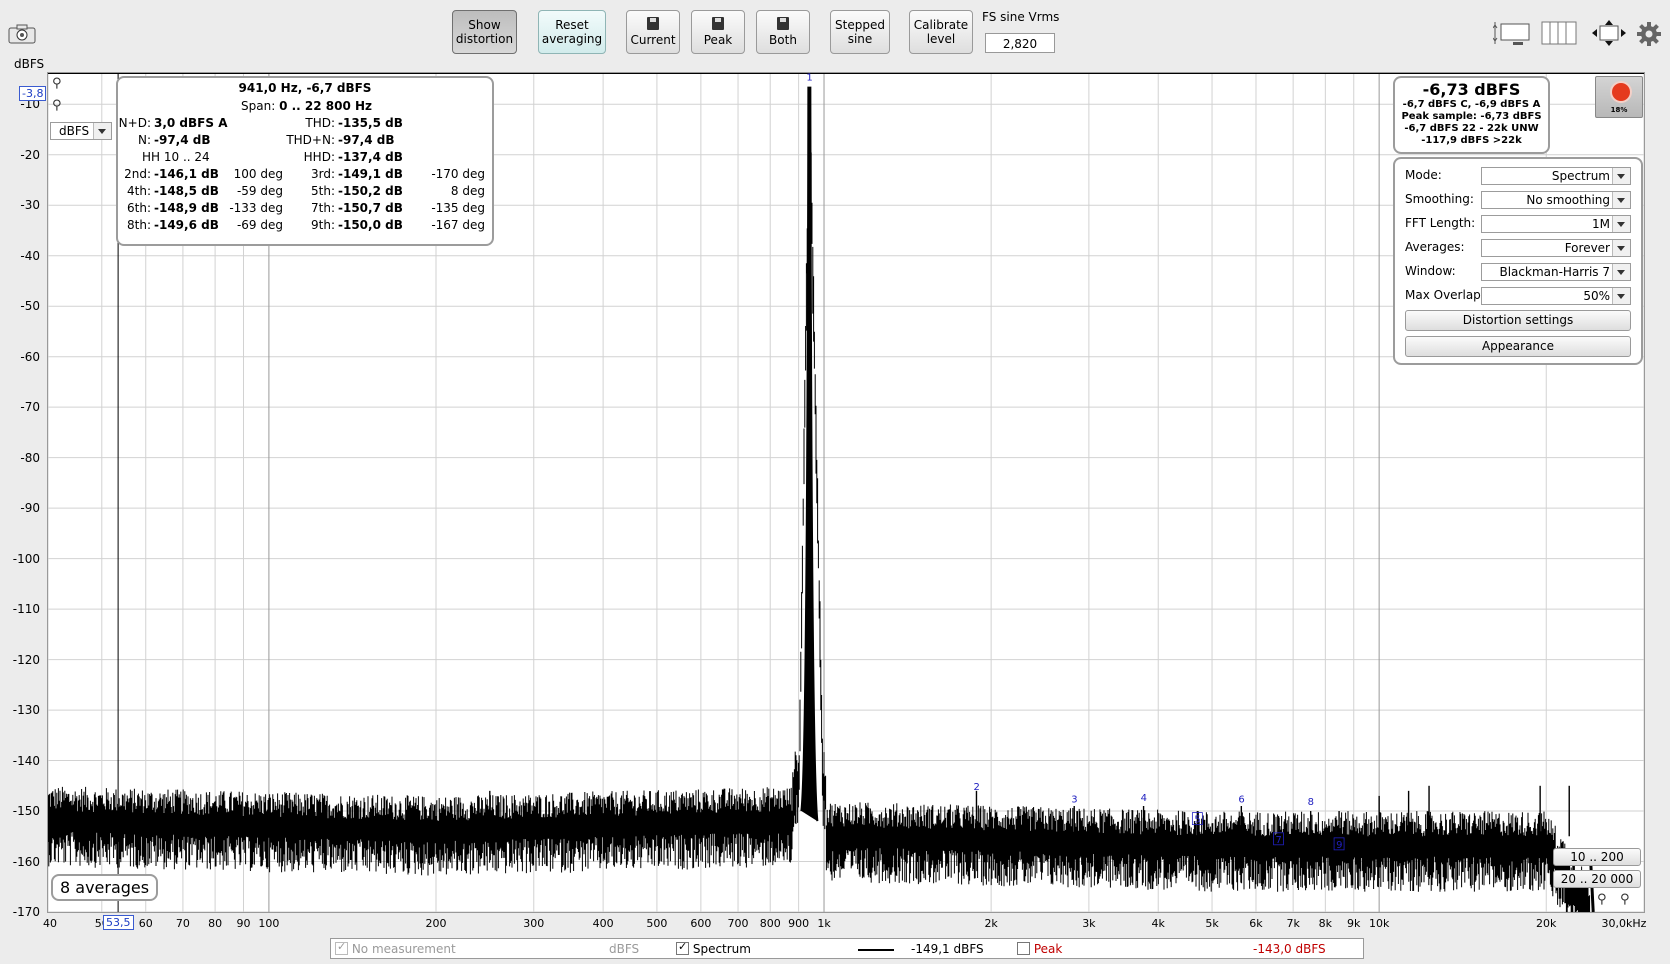  What do you see at coordinates (370, 191) in the screenshot?
I see `dist-value: -150,2 dB` at bounding box center [370, 191].